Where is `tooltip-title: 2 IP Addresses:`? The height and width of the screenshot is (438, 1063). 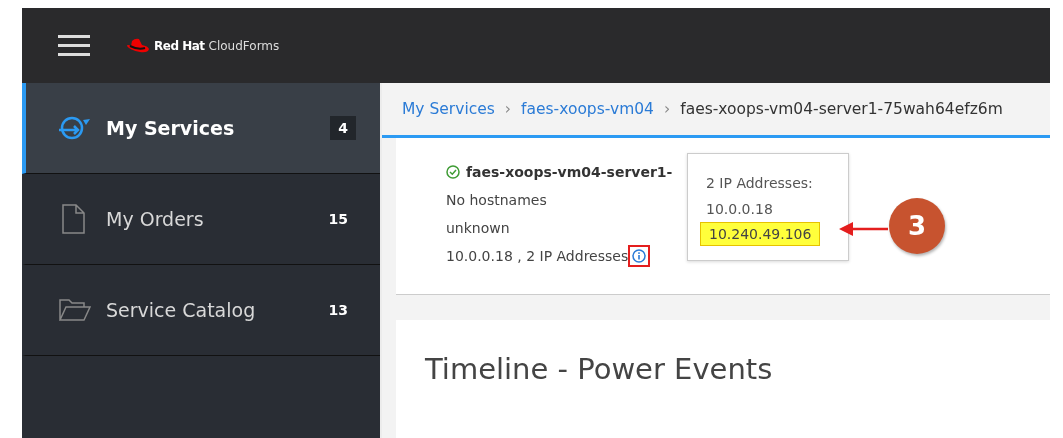 tooltip-title: 2 IP Addresses: is located at coordinates (760, 183).